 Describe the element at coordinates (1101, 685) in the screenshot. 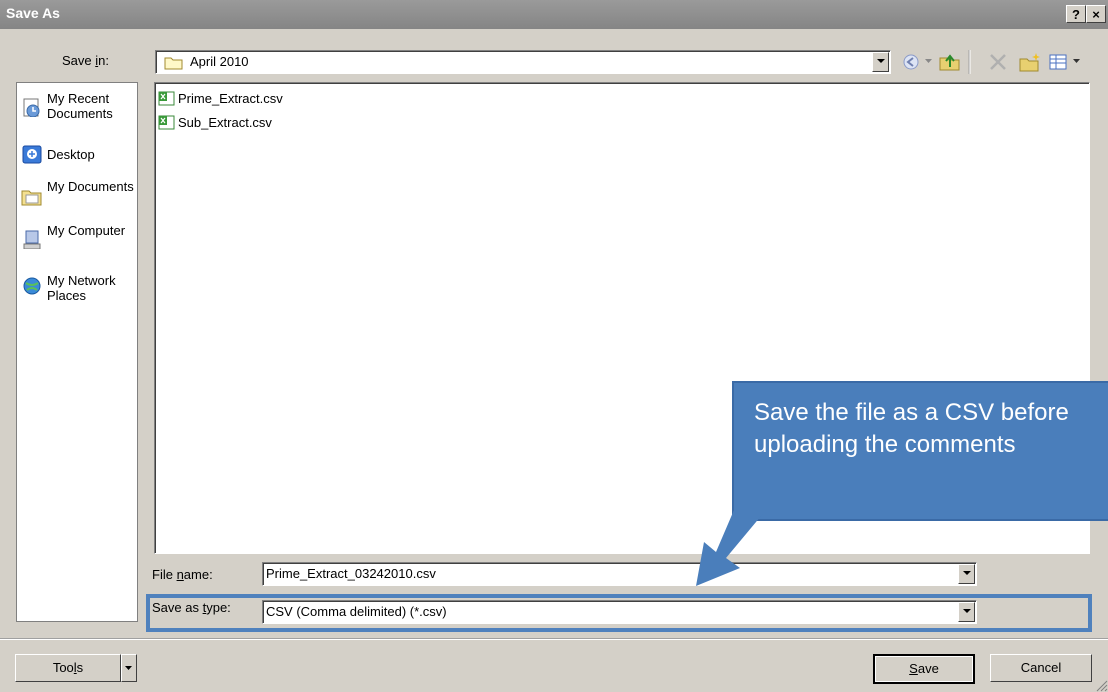

I see `resize-grip-icon` at that location.